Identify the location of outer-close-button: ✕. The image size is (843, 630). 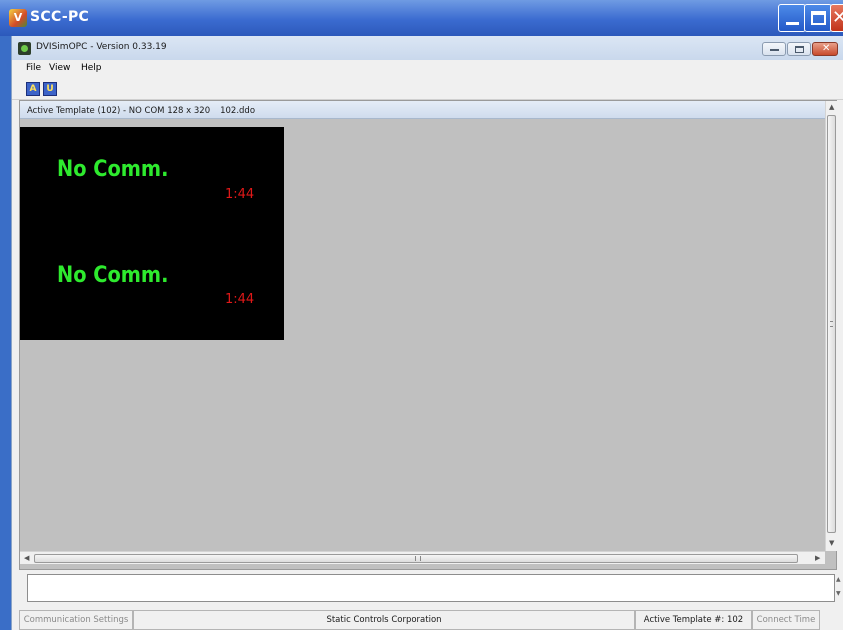
(836, 18).